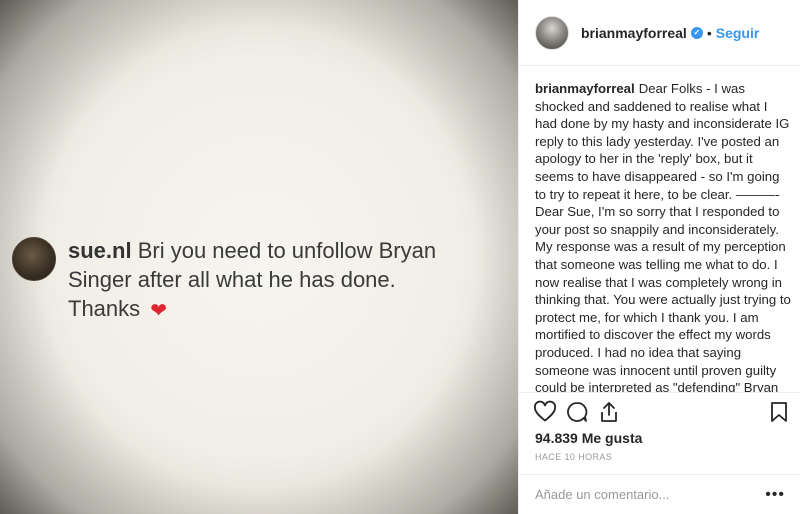 The height and width of the screenshot is (514, 800). What do you see at coordinates (585, 88) in the screenshot?
I see `caption-username: brianmayforreal` at bounding box center [585, 88].